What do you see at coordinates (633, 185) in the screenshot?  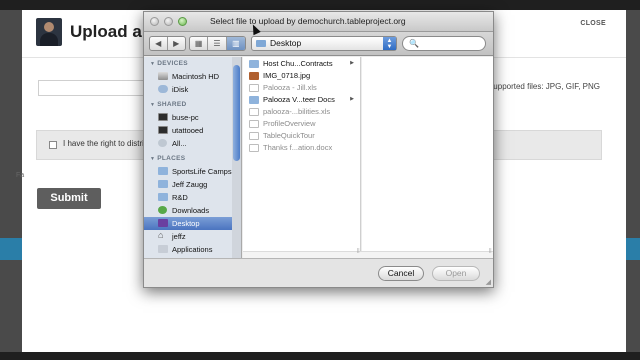 I see `right-page-edge` at bounding box center [633, 185].